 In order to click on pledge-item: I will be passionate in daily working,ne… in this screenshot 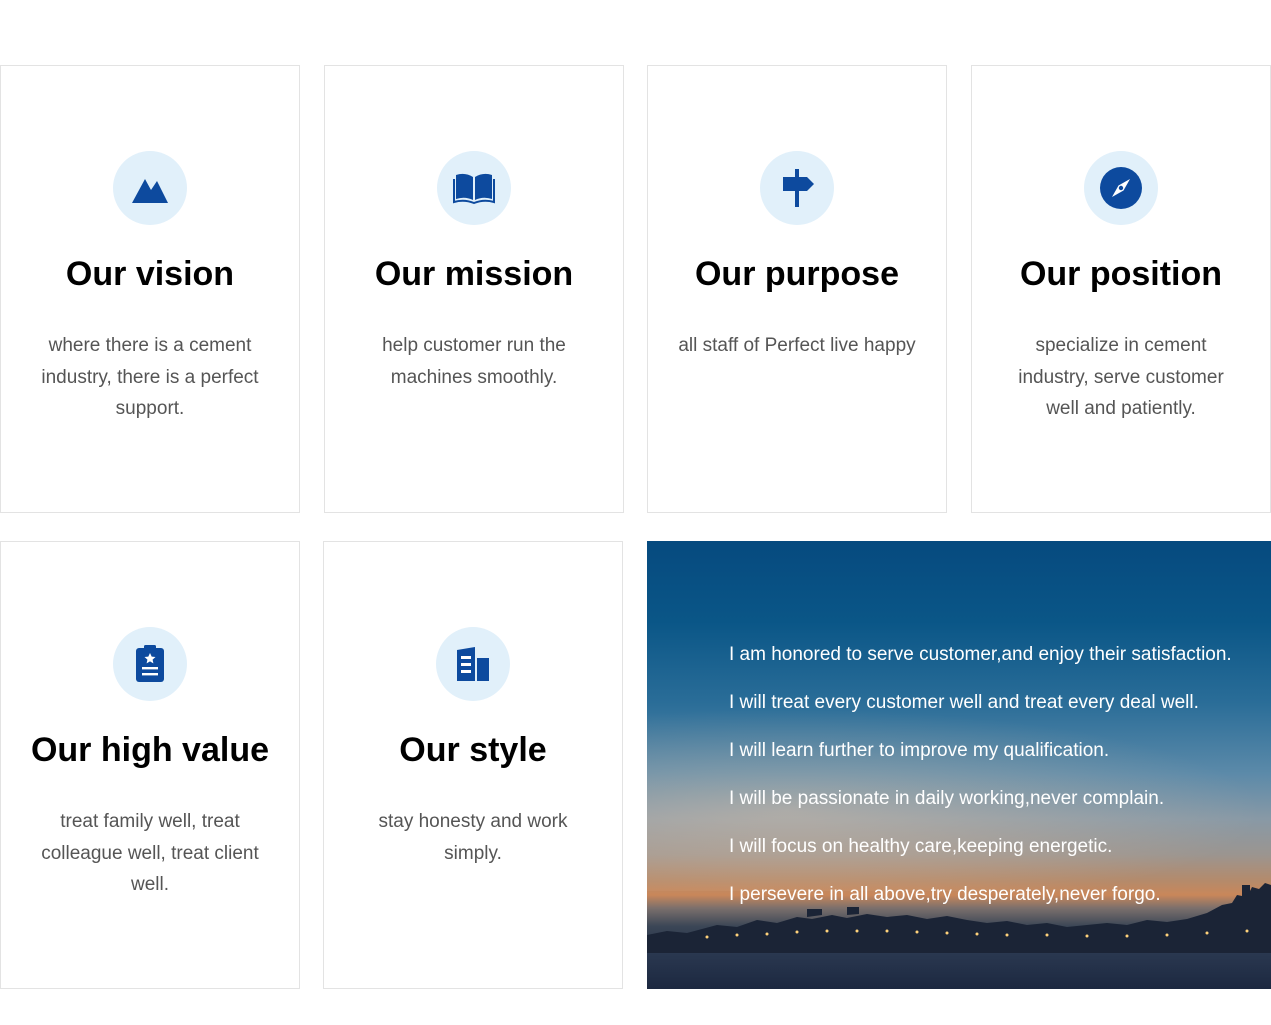, I will do `click(947, 798)`.